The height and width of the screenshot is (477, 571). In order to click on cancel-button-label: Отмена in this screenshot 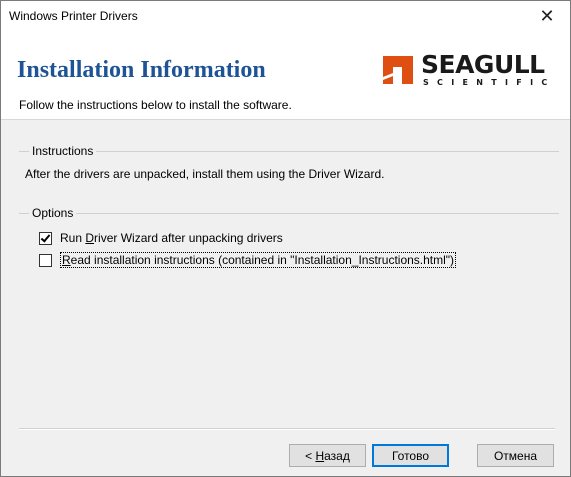, I will do `click(515, 455)`.